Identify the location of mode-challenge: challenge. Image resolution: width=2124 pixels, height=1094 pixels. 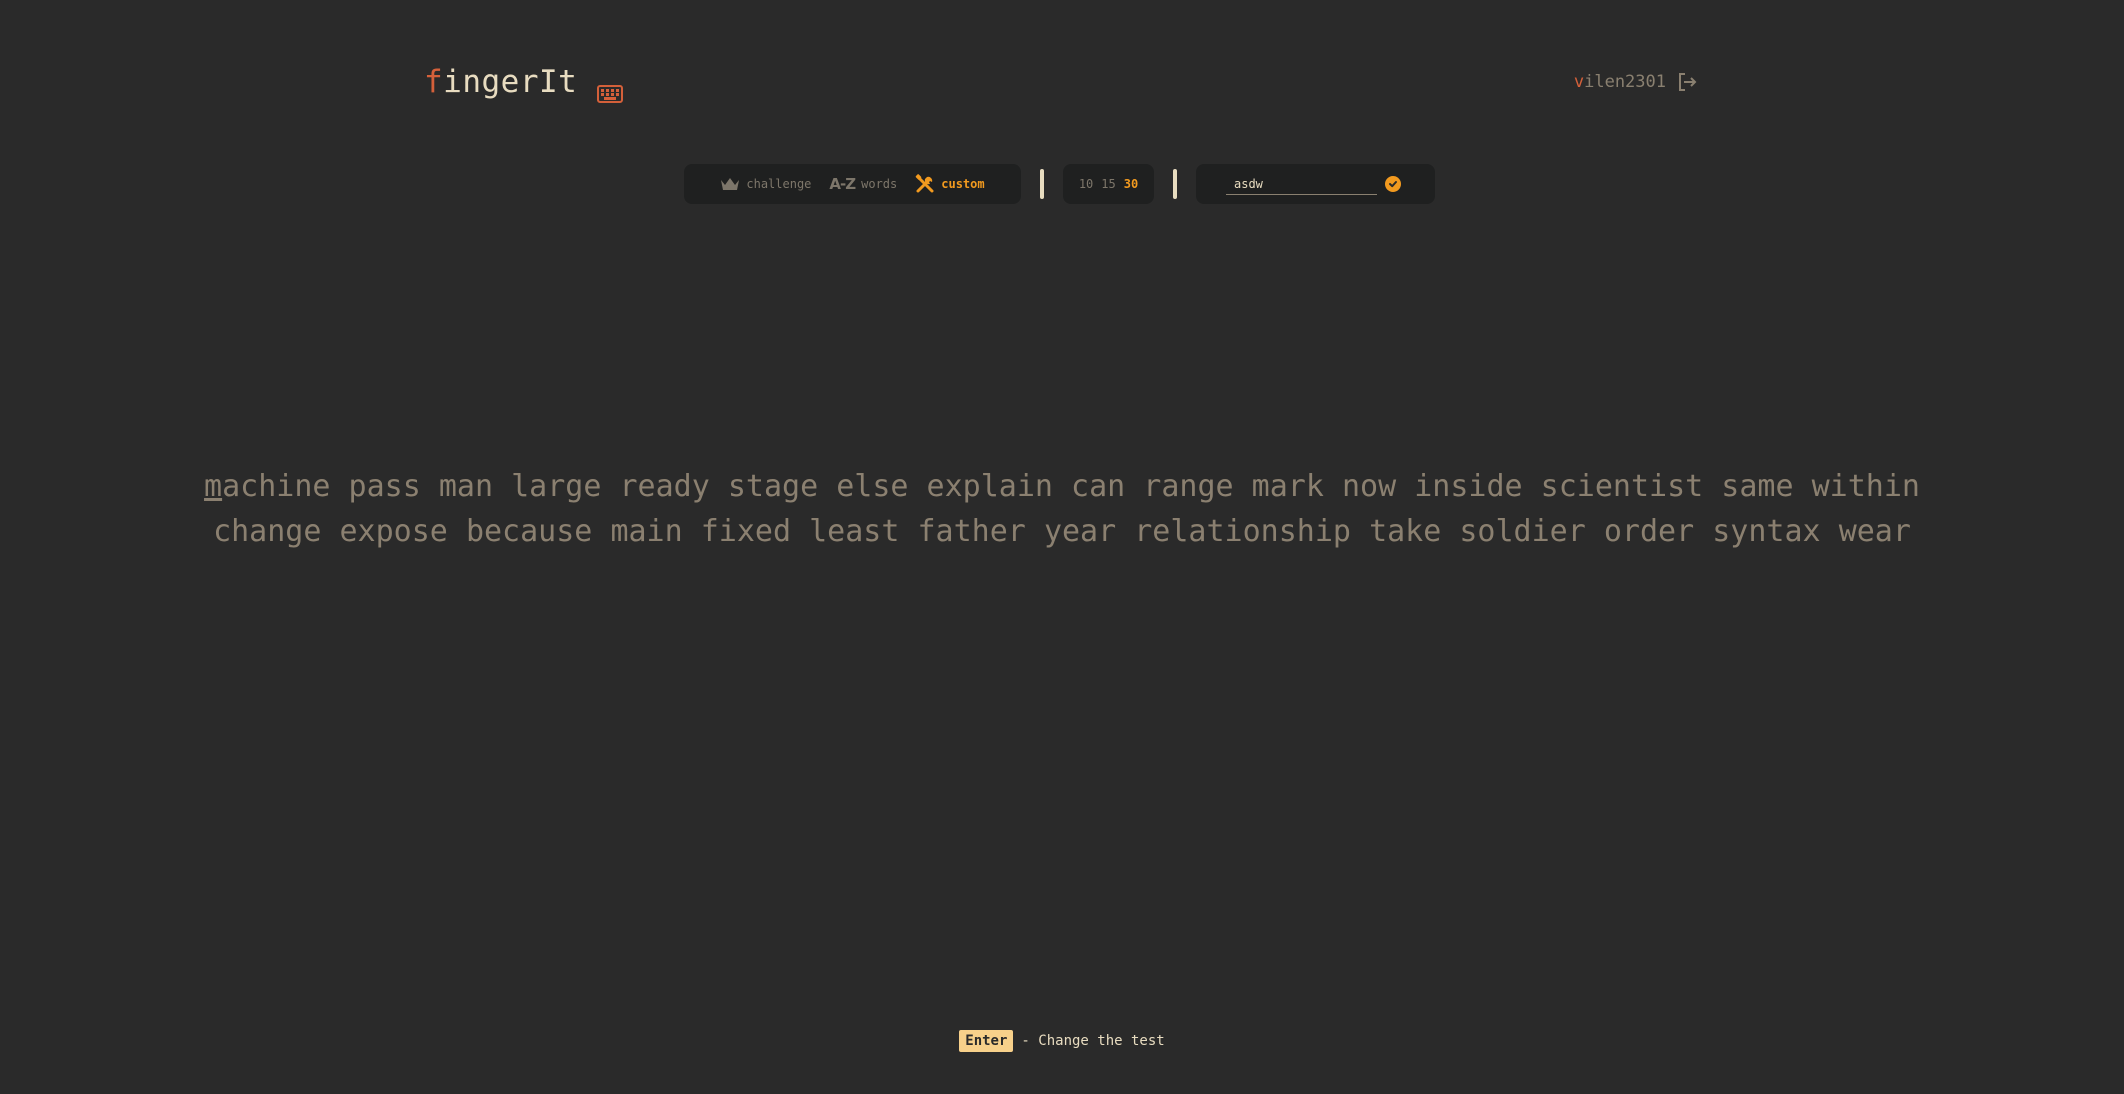
(765, 184).